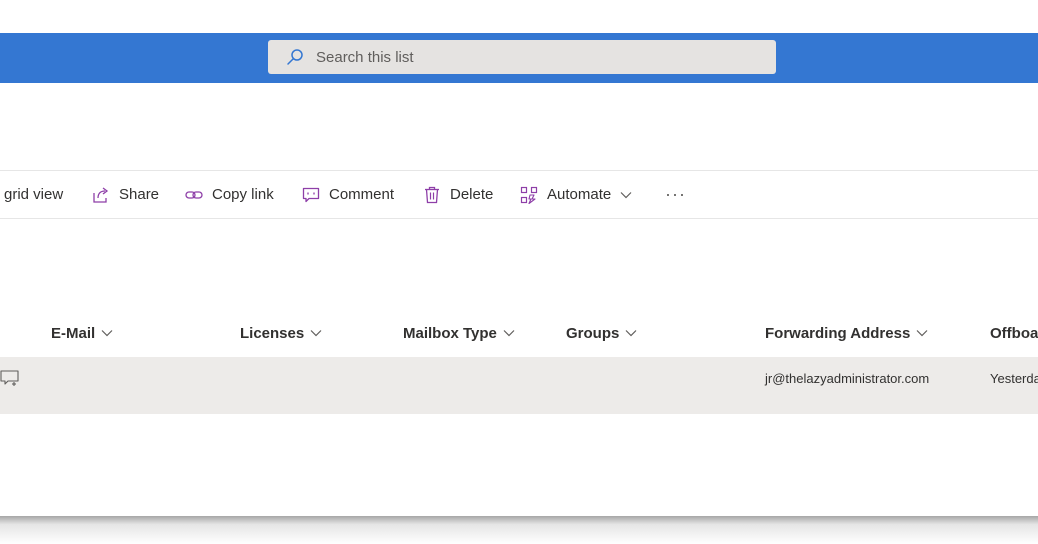 The height and width of the screenshot is (544, 1038). What do you see at coordinates (10, 378) in the screenshot?
I see `add-comment-icon` at bounding box center [10, 378].